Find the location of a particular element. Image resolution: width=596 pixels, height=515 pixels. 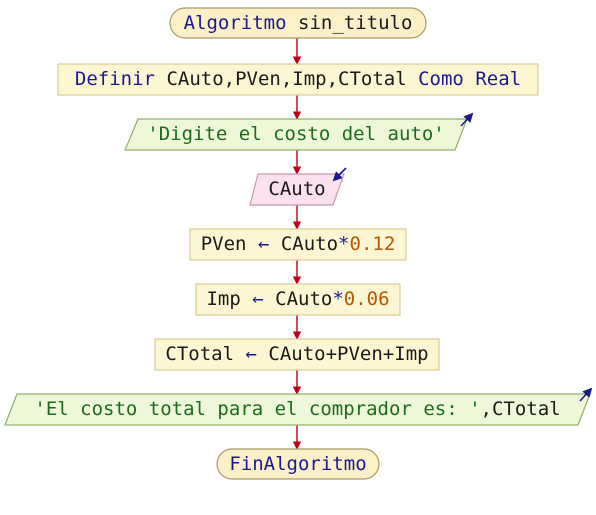

assign1-op: * is located at coordinates (344, 244).